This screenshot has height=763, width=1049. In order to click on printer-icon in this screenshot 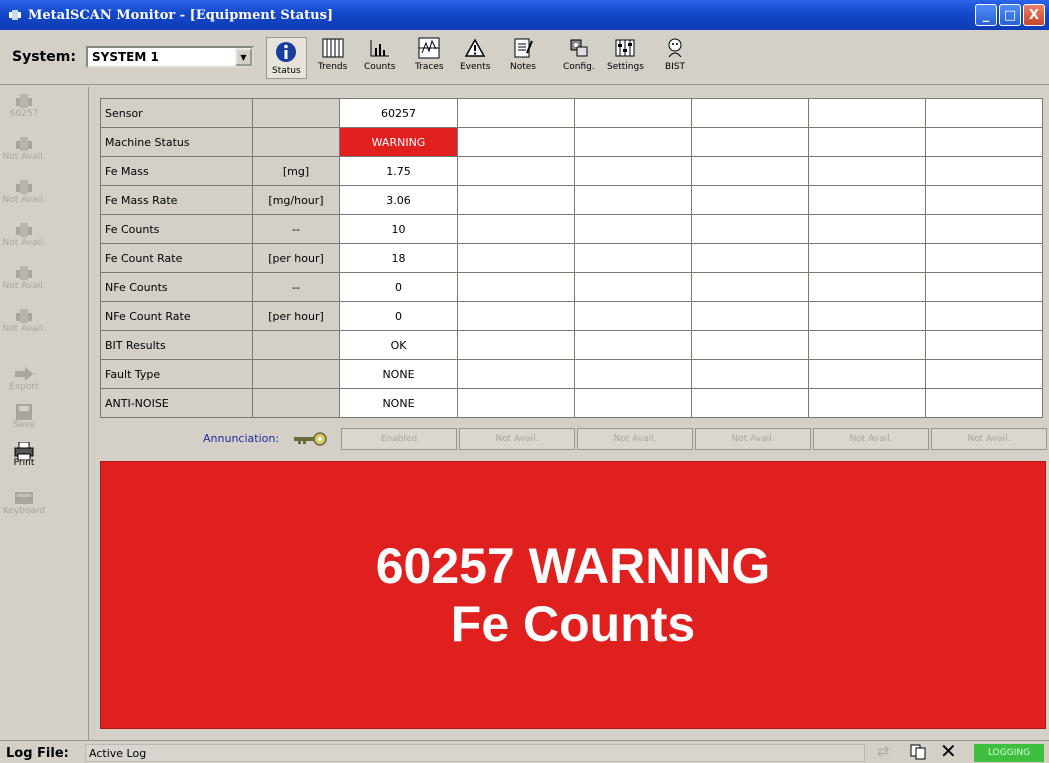, I will do `click(24, 451)`.